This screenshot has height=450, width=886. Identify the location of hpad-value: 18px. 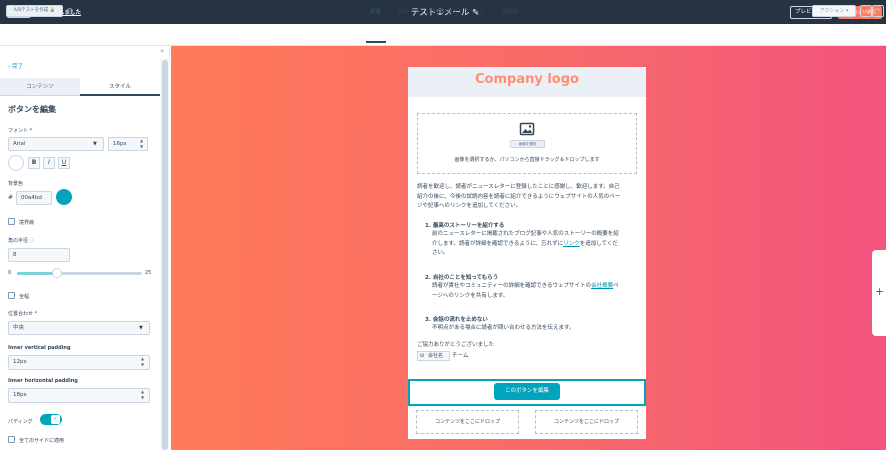
(20, 395).